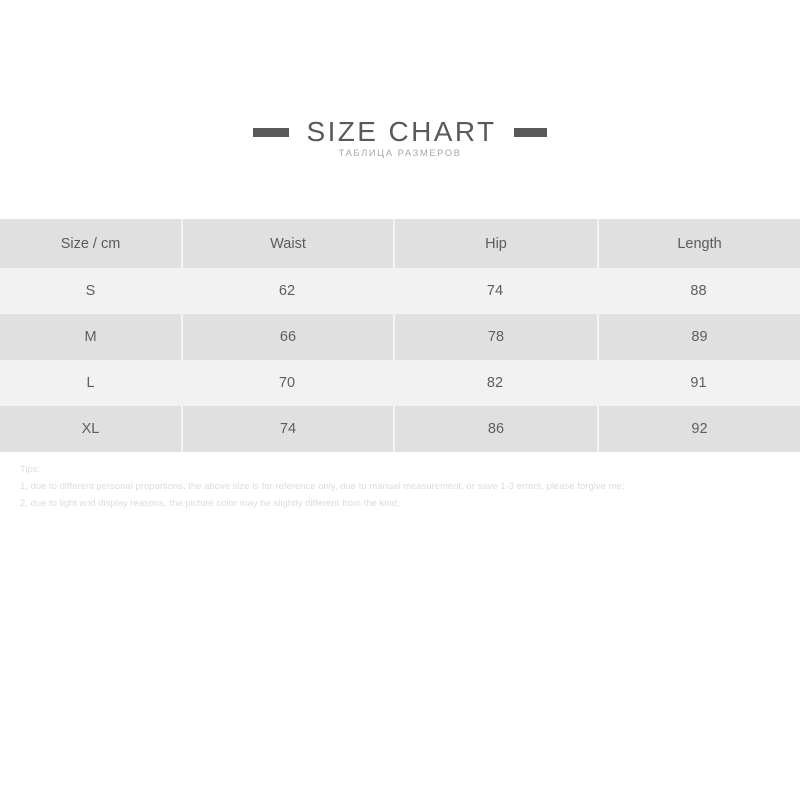  I want to click on title-rule-left-icon, so click(270, 132).